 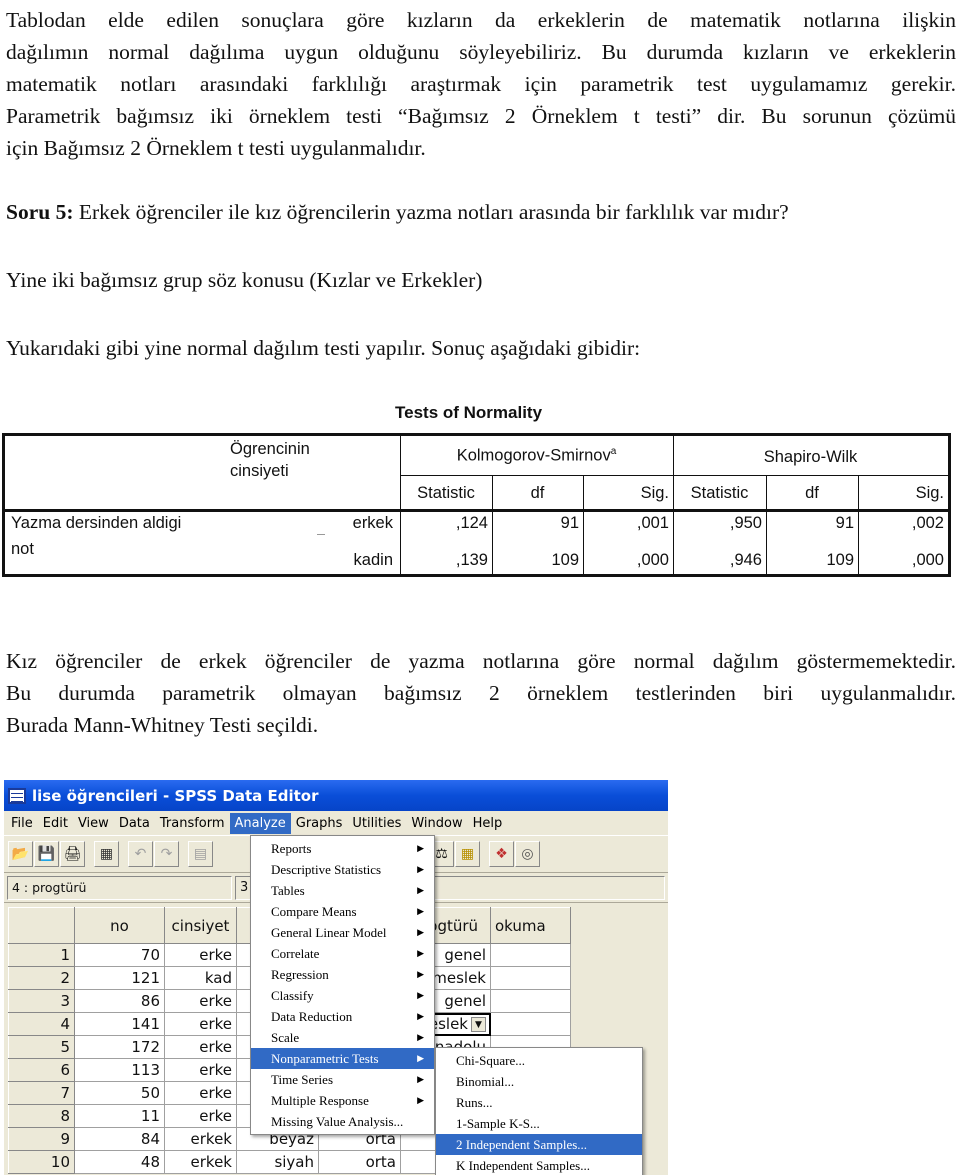 I want to click on menu-help: Help, so click(x=488, y=823).